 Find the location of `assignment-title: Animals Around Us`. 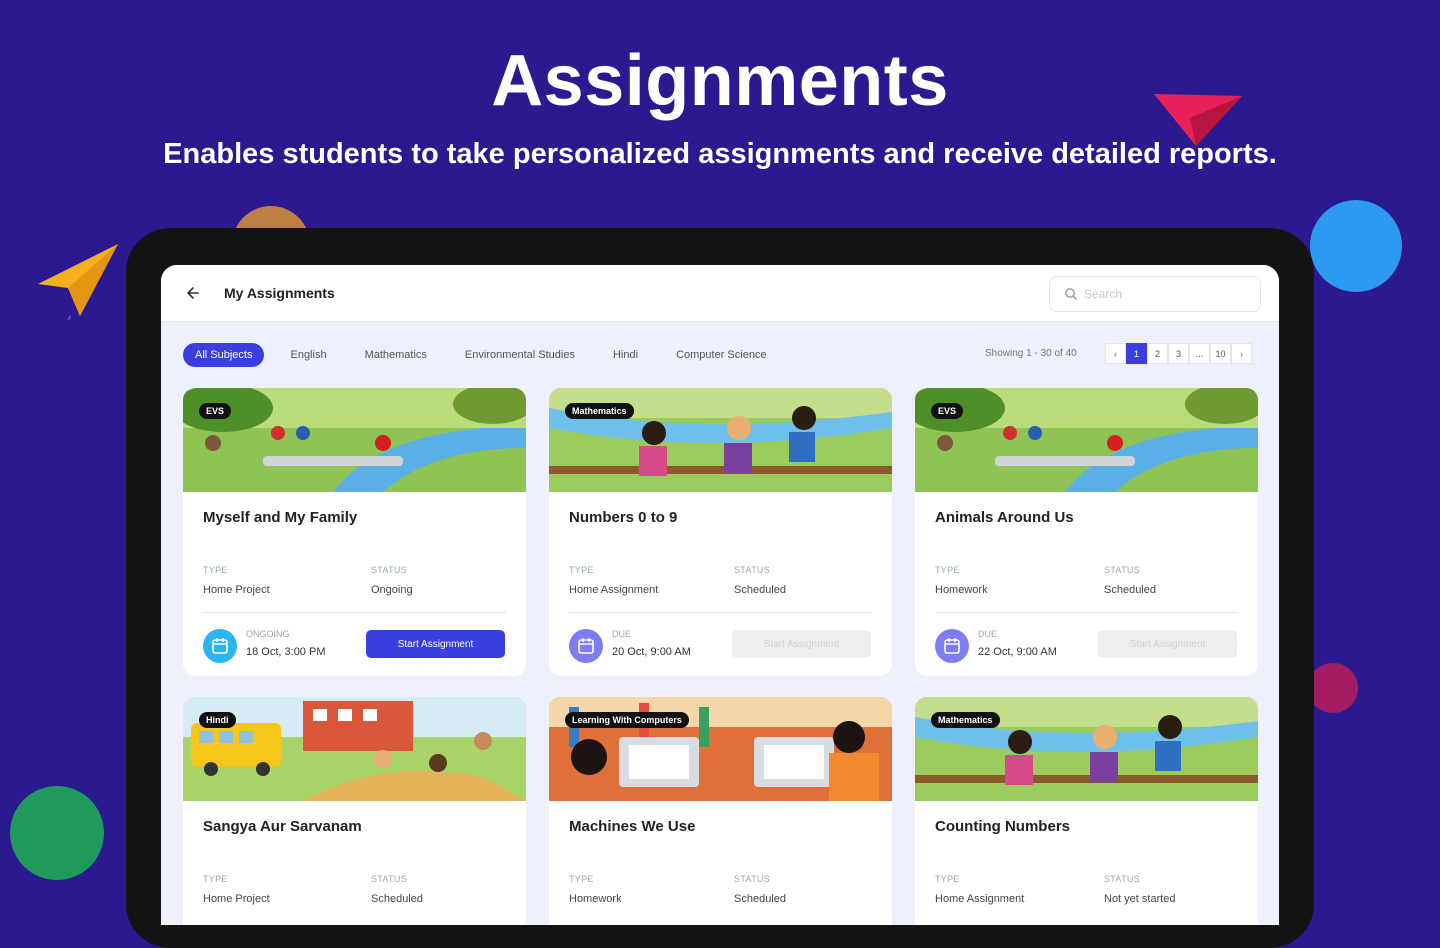

assignment-title: Animals Around Us is located at coordinates (1004, 517).